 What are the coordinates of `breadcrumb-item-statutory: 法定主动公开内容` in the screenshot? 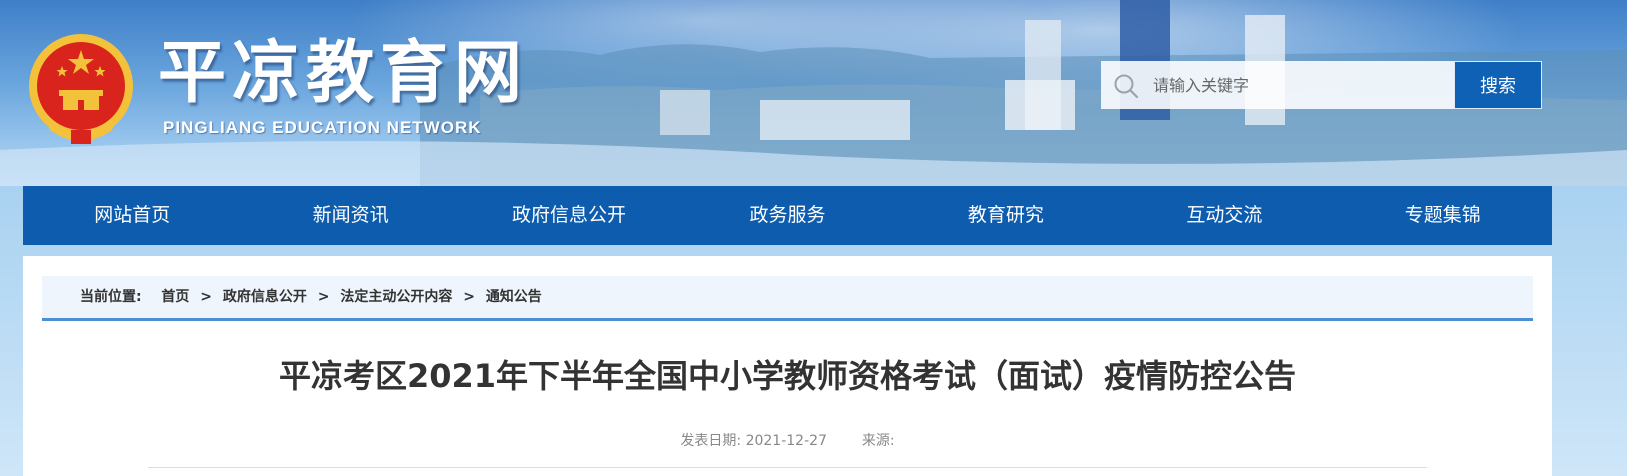 It's located at (396, 297).